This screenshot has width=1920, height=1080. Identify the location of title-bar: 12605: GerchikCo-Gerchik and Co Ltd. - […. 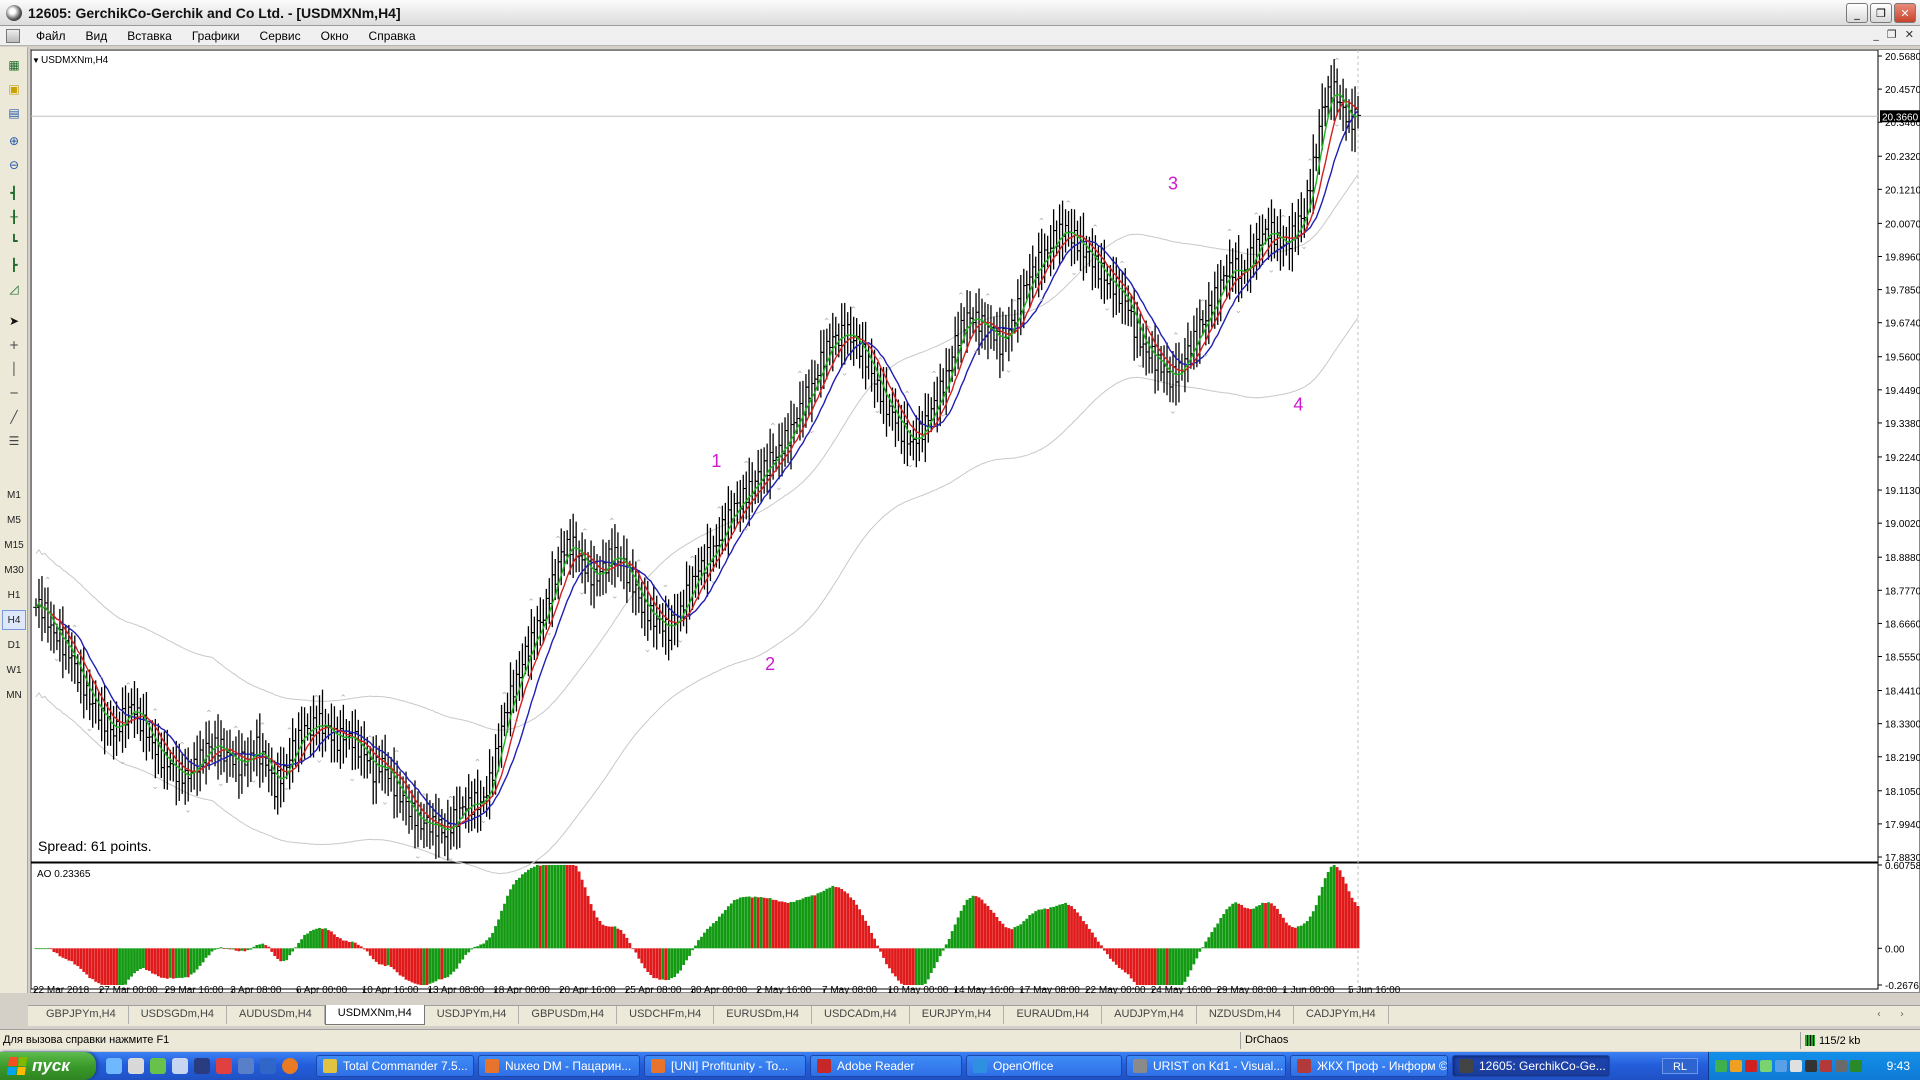
(960, 13).